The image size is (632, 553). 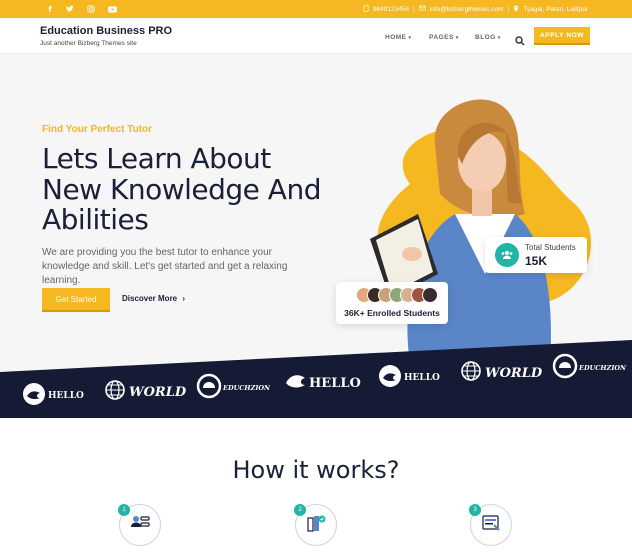 I want to click on instagram-icon, so click(x=91, y=9).